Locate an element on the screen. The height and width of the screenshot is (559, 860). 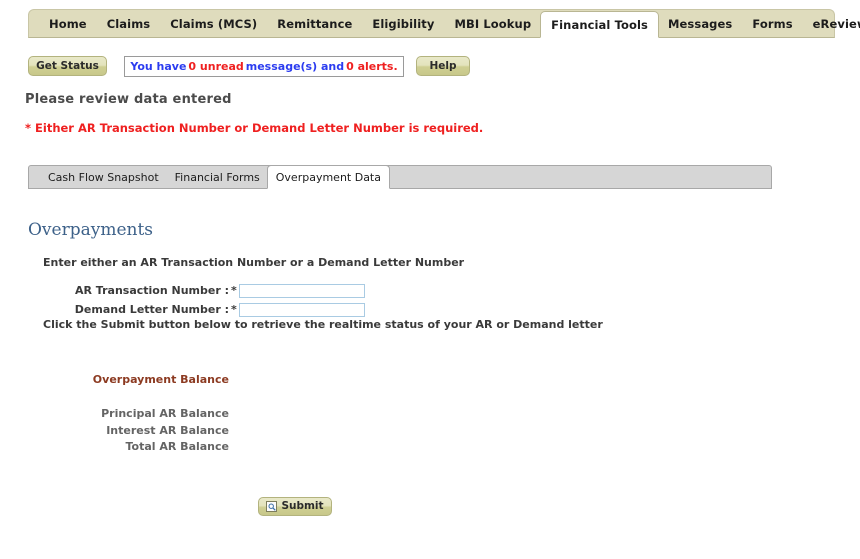
demand-letter-number-input is located at coordinates (302, 309).